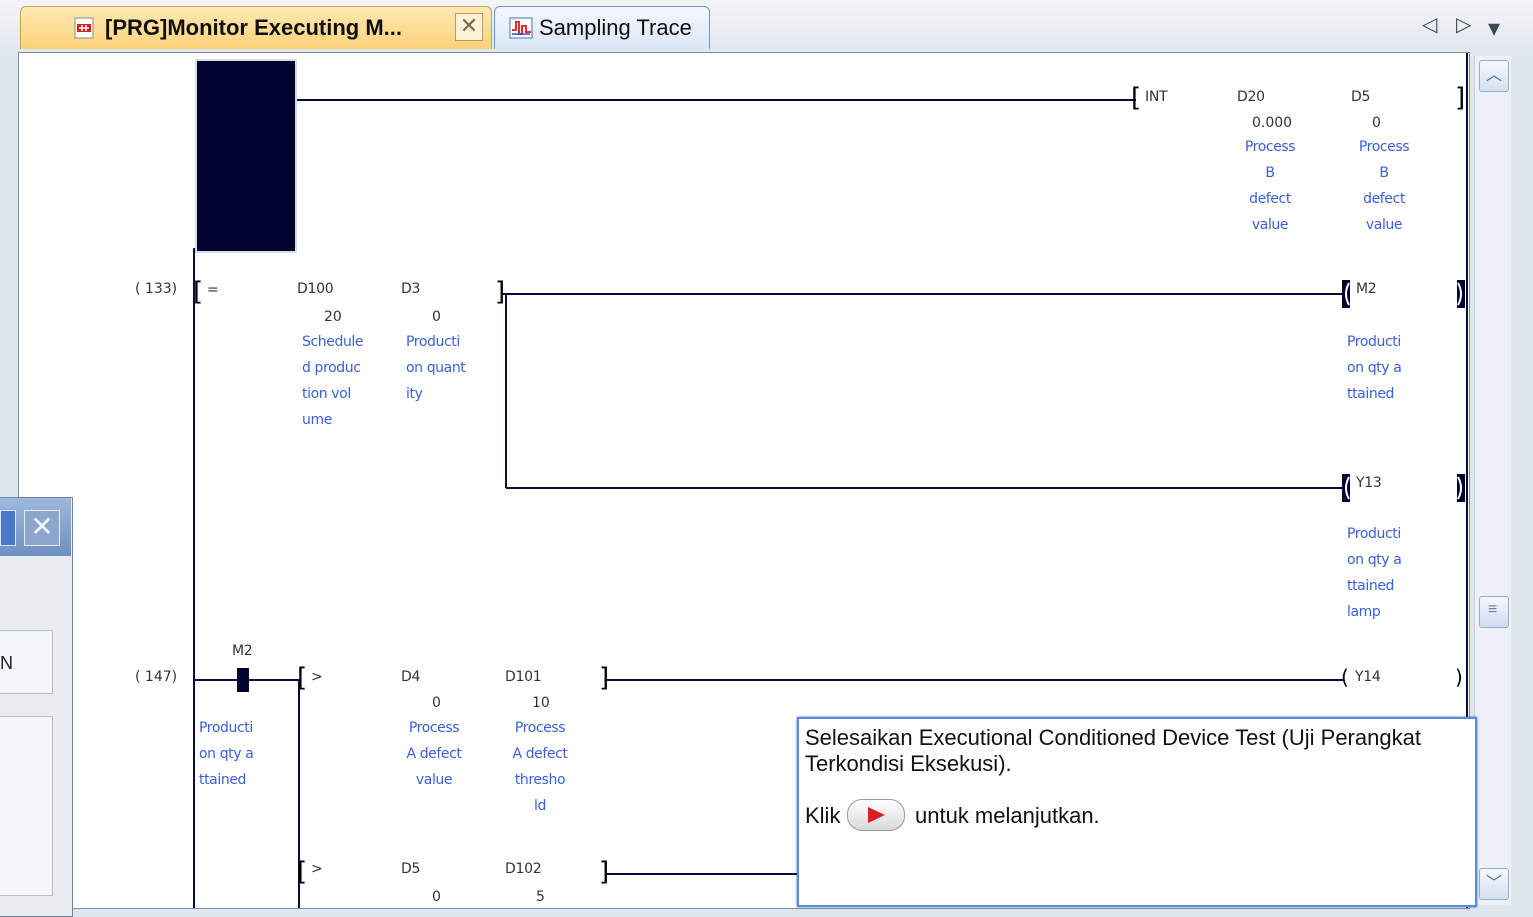 Image resolution: width=1533 pixels, height=917 pixels. I want to click on compare2-operator: >, so click(317, 869).